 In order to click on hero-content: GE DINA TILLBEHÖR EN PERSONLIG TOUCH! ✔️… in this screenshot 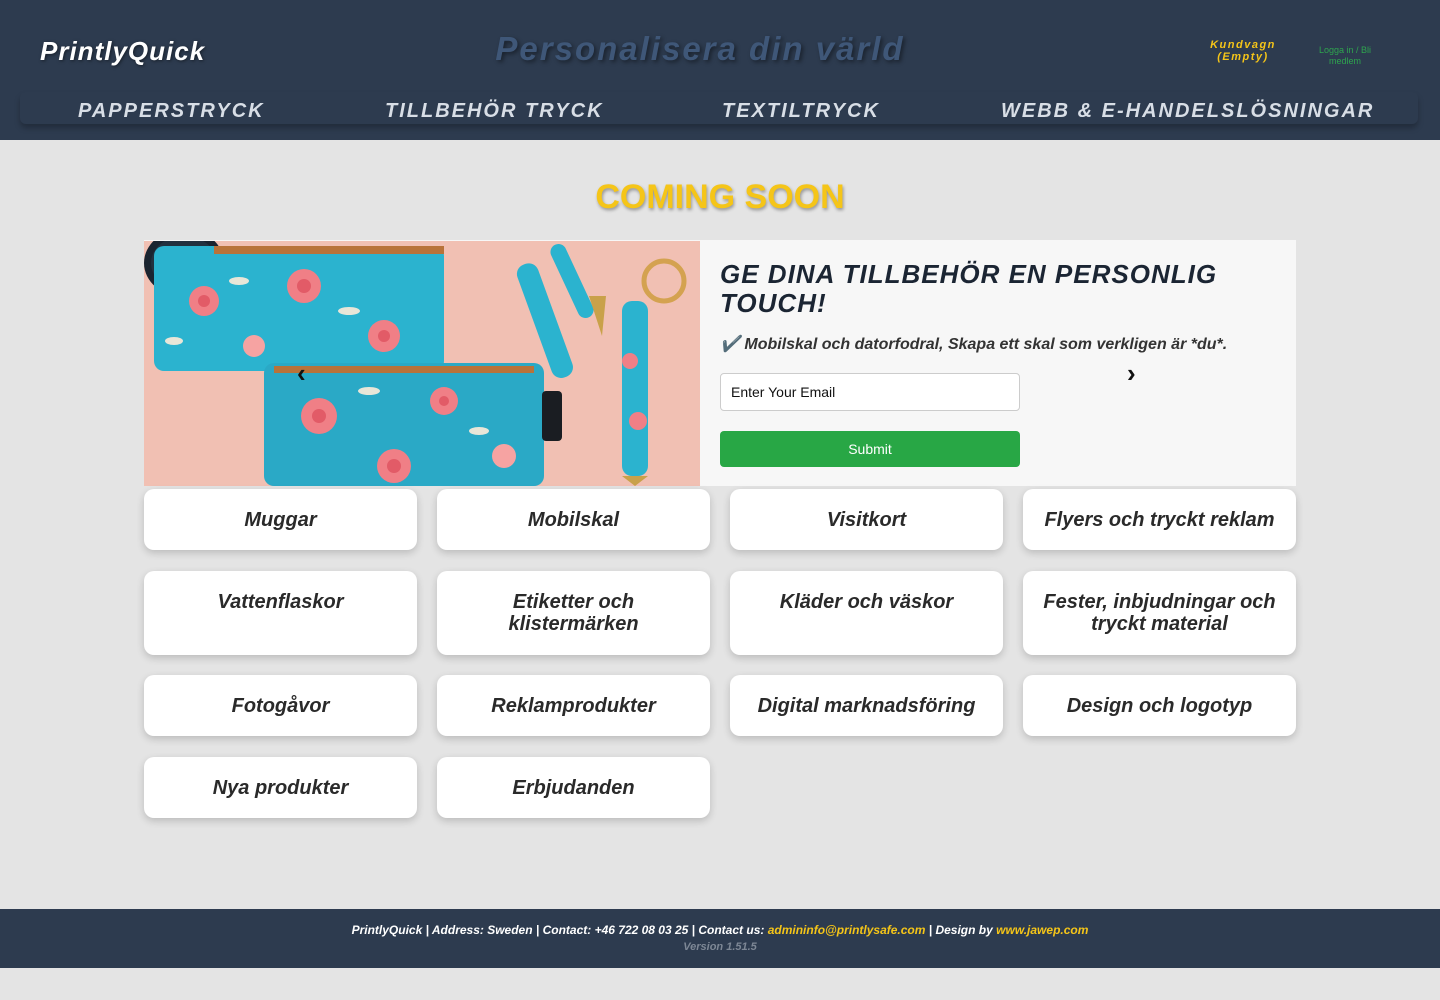, I will do `click(1000, 307)`.